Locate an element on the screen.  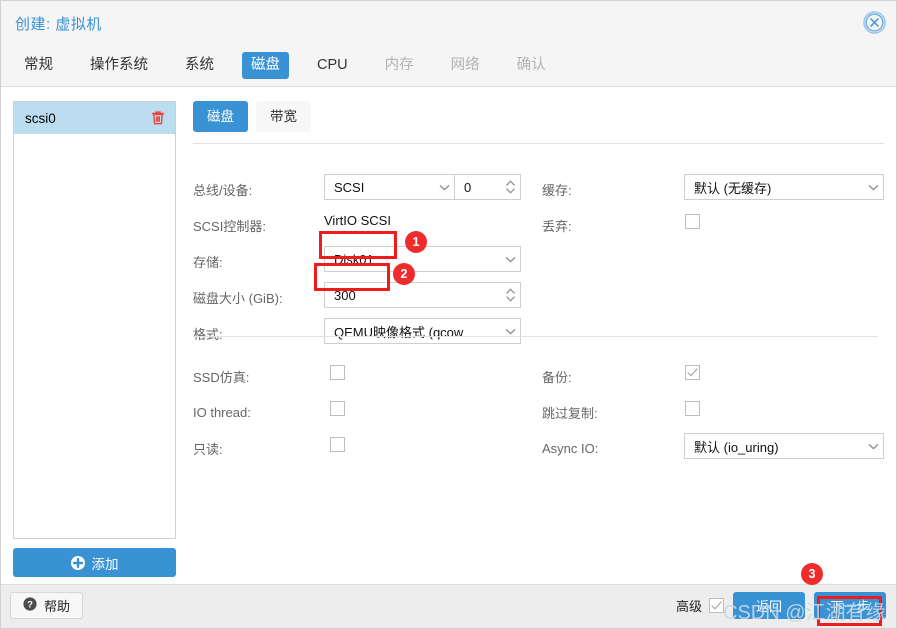
bus-device-label-row: 总线/设备: is located at coordinates (222, 189).